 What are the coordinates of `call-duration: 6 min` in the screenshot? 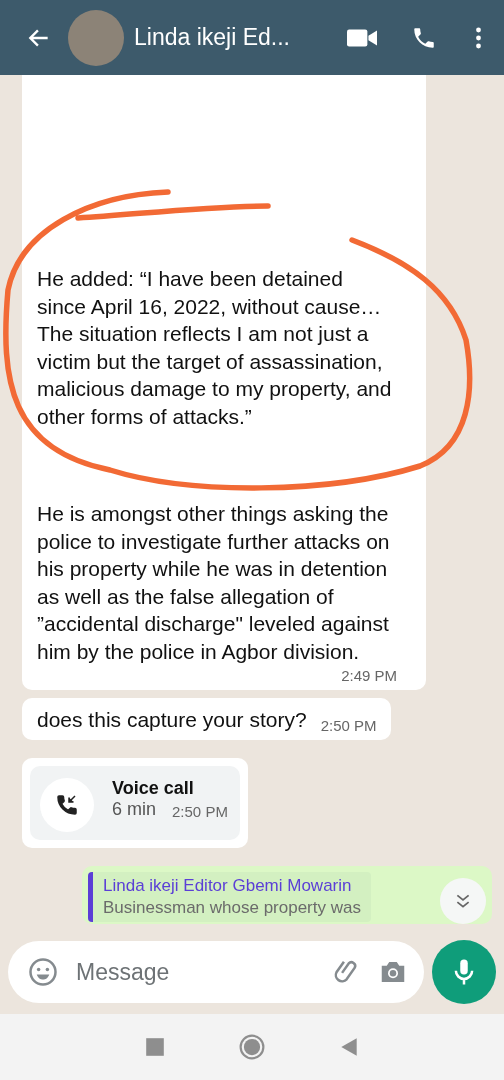 It's located at (134, 809).